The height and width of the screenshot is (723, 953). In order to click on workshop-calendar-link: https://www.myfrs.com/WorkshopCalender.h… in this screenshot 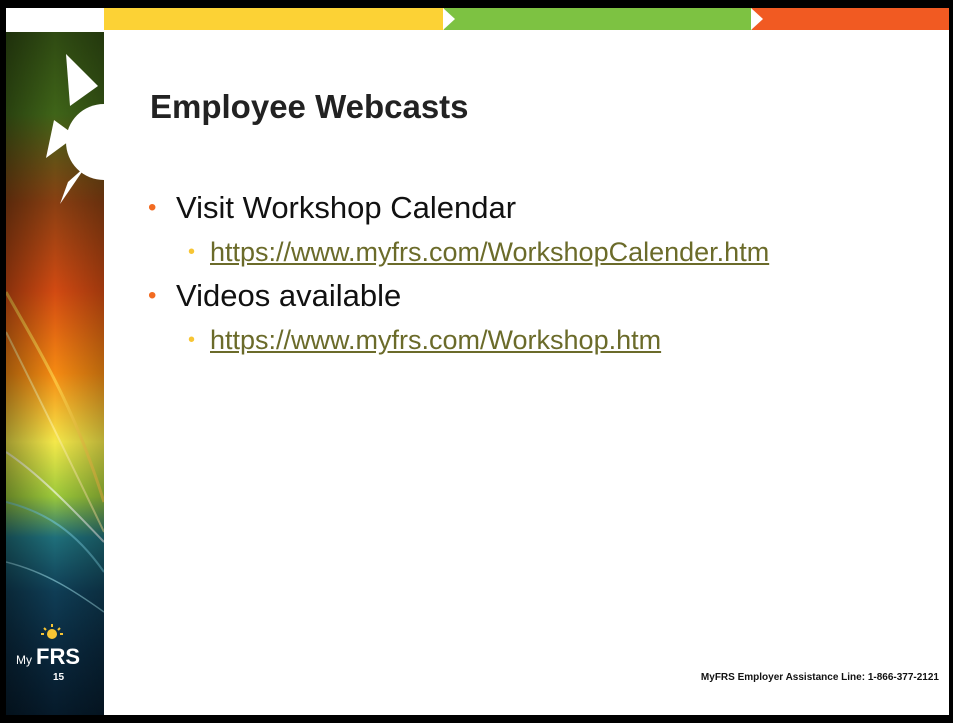, I will do `click(489, 252)`.